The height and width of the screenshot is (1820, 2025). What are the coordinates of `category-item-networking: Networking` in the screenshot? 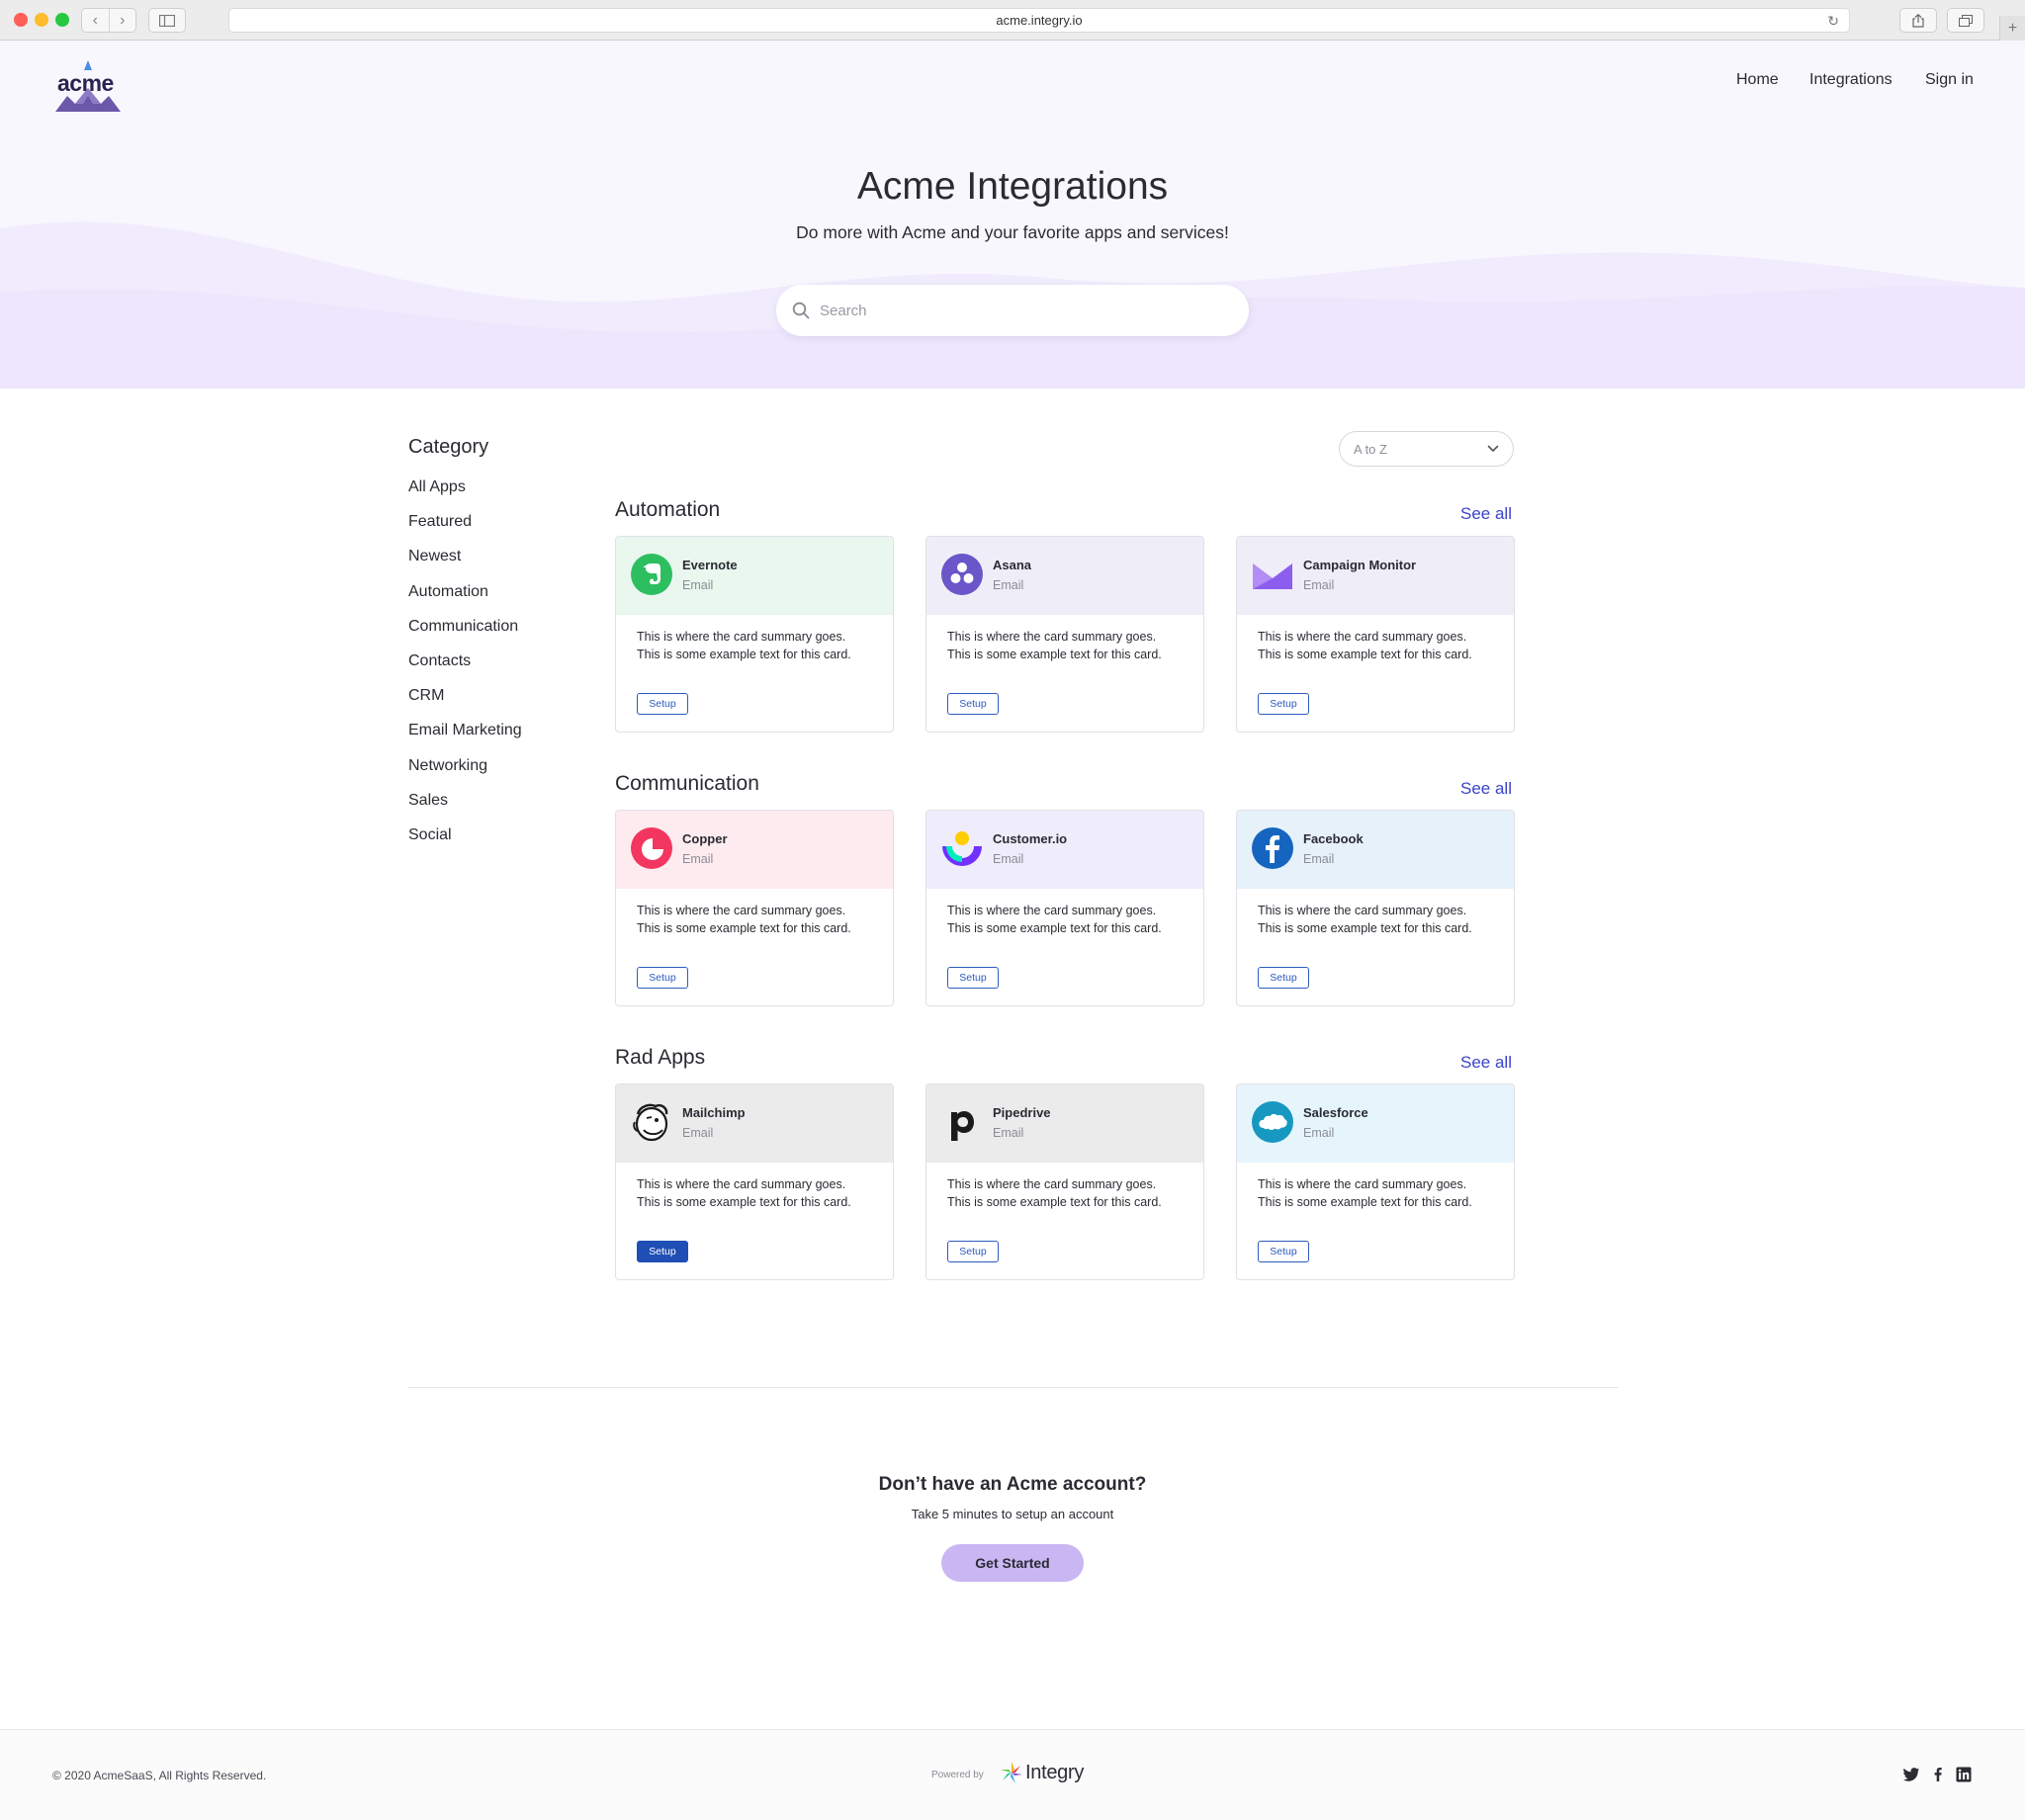 It's located at (465, 772).